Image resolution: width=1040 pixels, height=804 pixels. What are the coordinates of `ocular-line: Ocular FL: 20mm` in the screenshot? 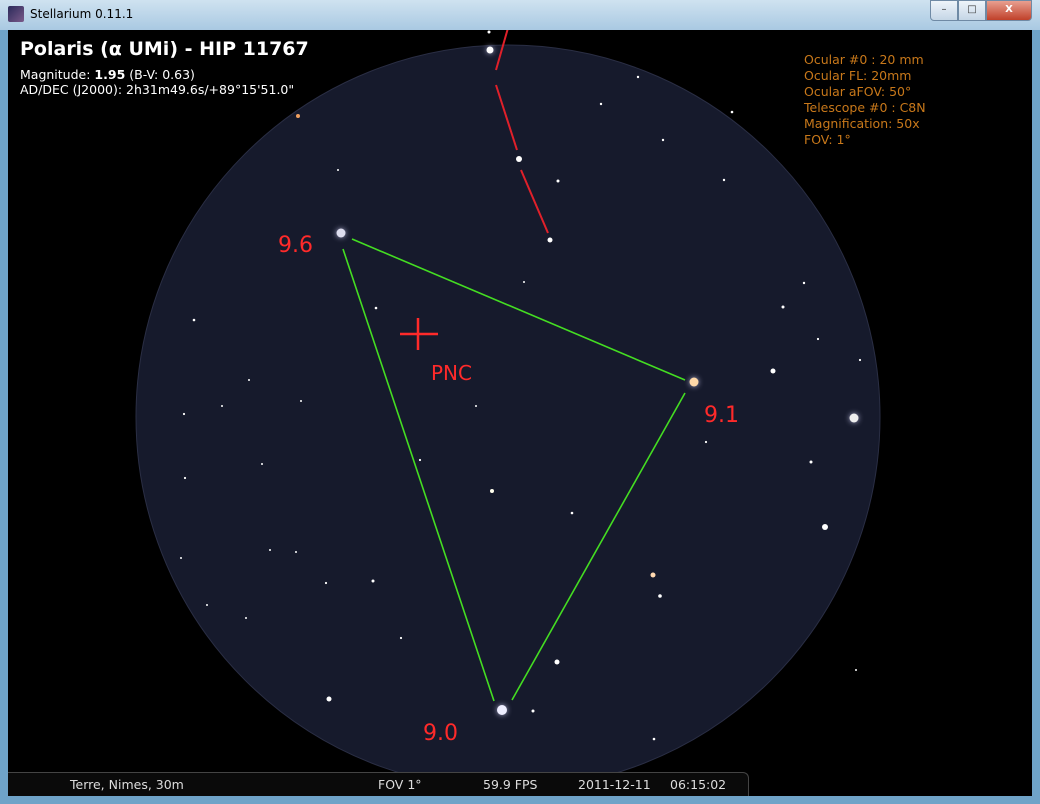 It's located at (858, 75).